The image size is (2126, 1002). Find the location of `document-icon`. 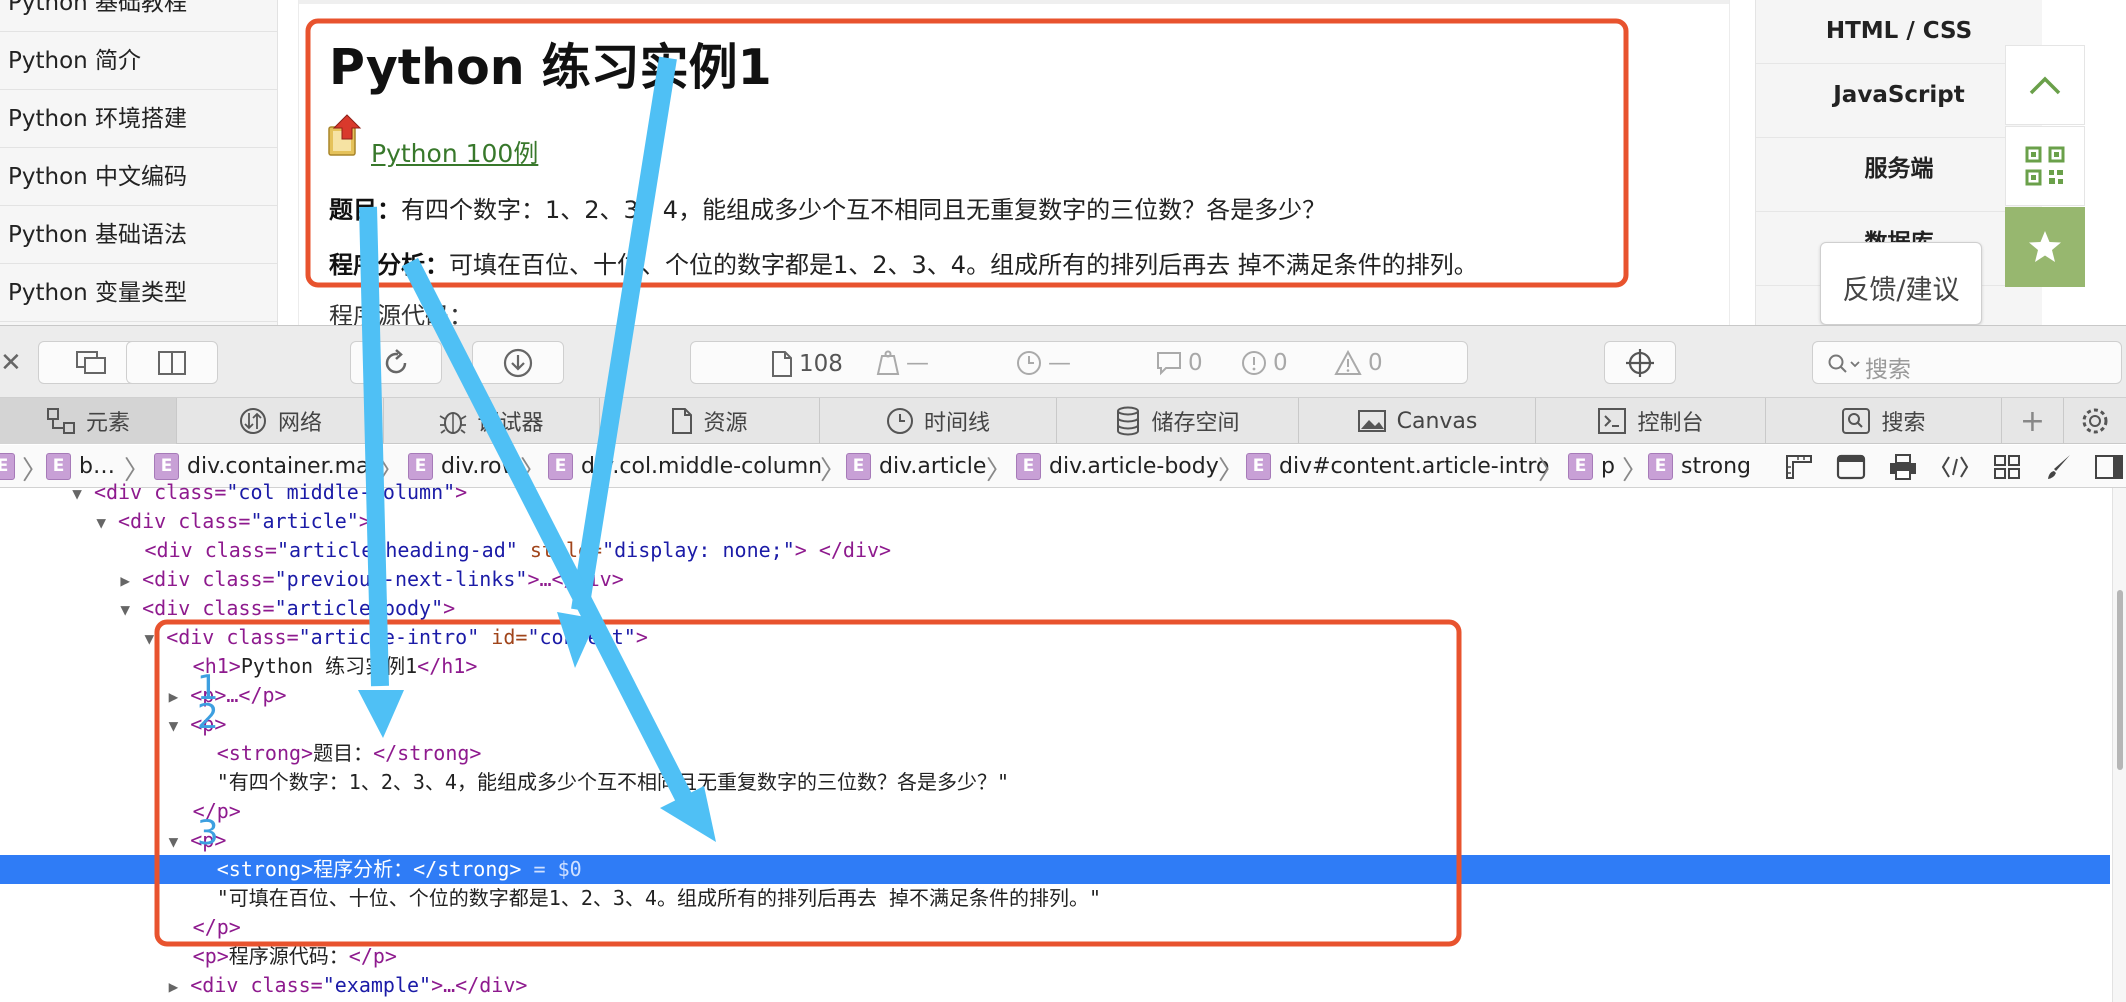

document-icon is located at coordinates (782, 364).